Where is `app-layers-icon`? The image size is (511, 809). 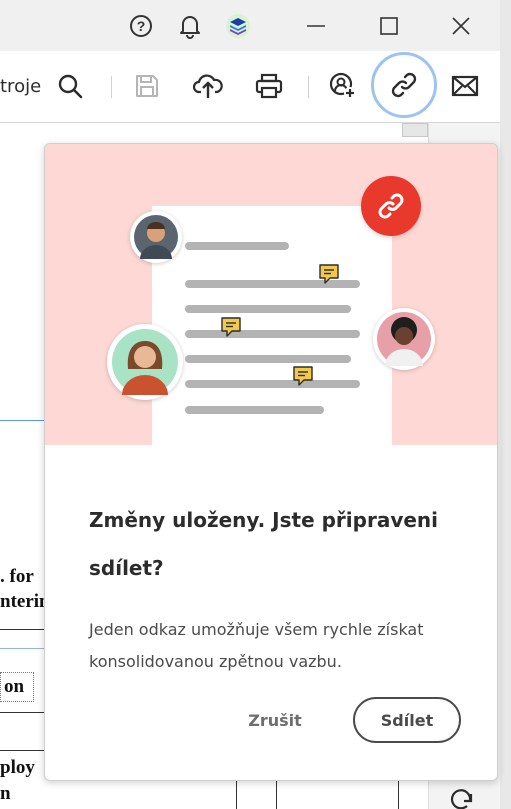 app-layers-icon is located at coordinates (238, 26).